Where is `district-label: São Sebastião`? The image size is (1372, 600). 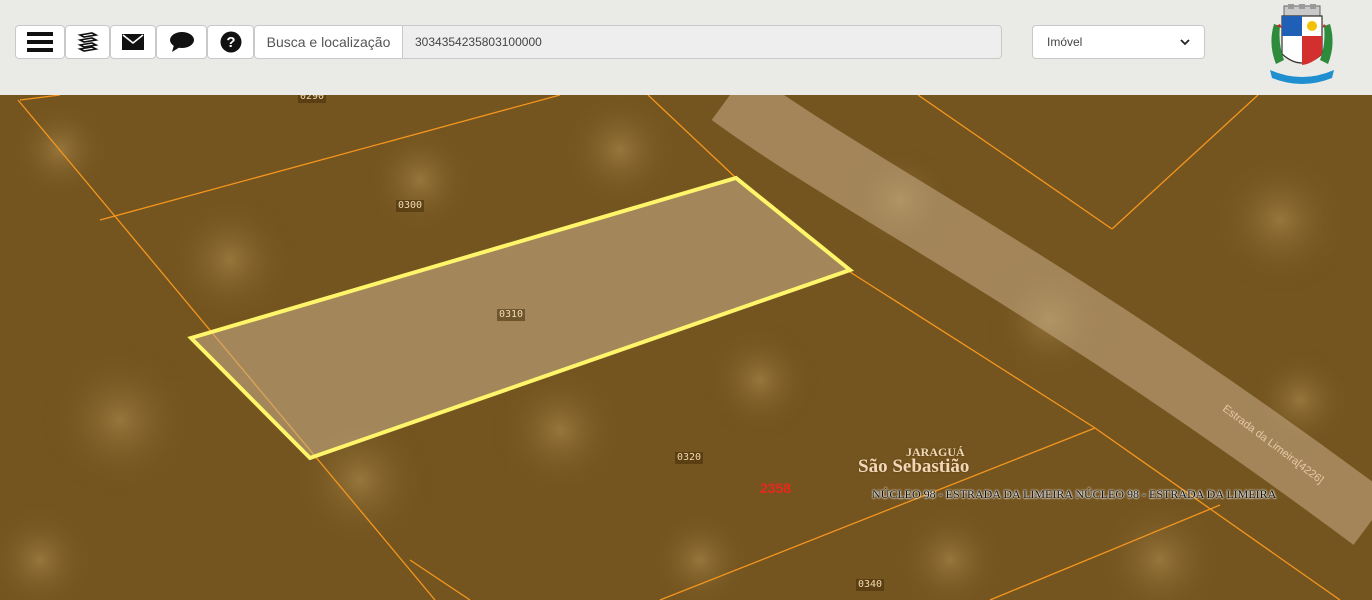
district-label: São Sebastião is located at coordinates (914, 466).